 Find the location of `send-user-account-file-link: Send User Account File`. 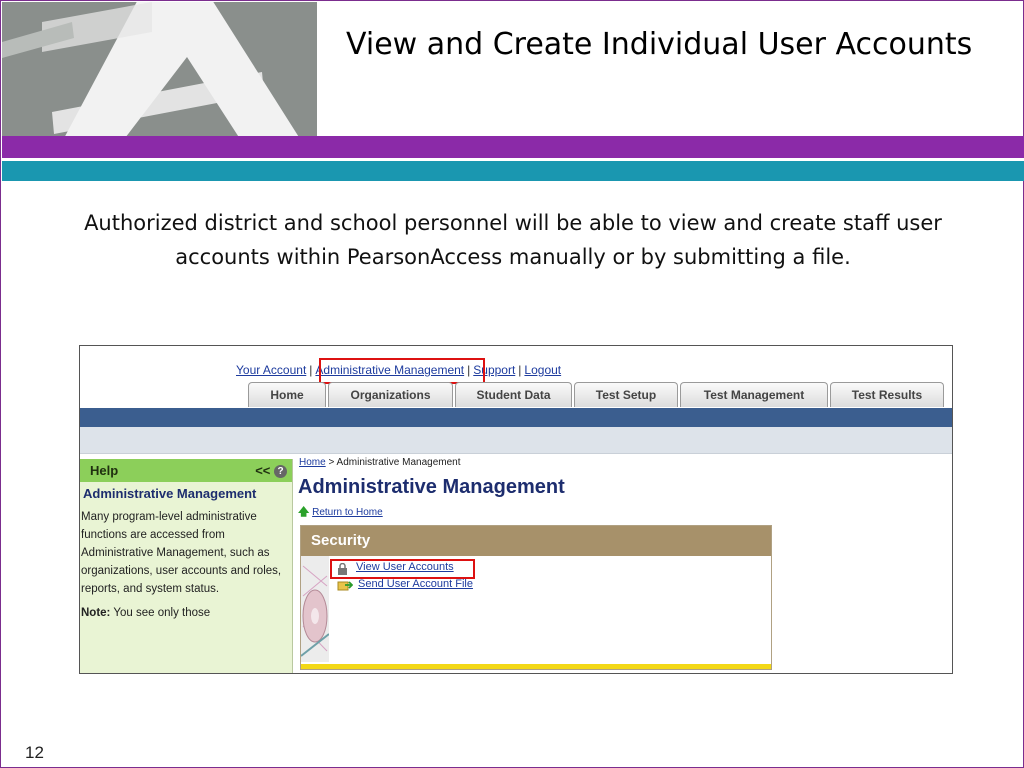

send-user-account-file-link: Send User Account File is located at coordinates (415, 584).